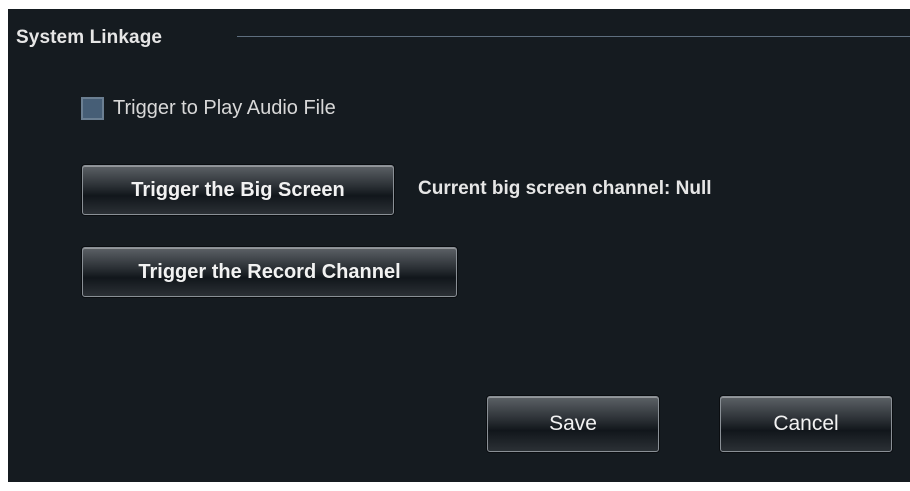  I want to click on trigger-record-channel-button: Trigger the Record Channel, so click(269, 272).